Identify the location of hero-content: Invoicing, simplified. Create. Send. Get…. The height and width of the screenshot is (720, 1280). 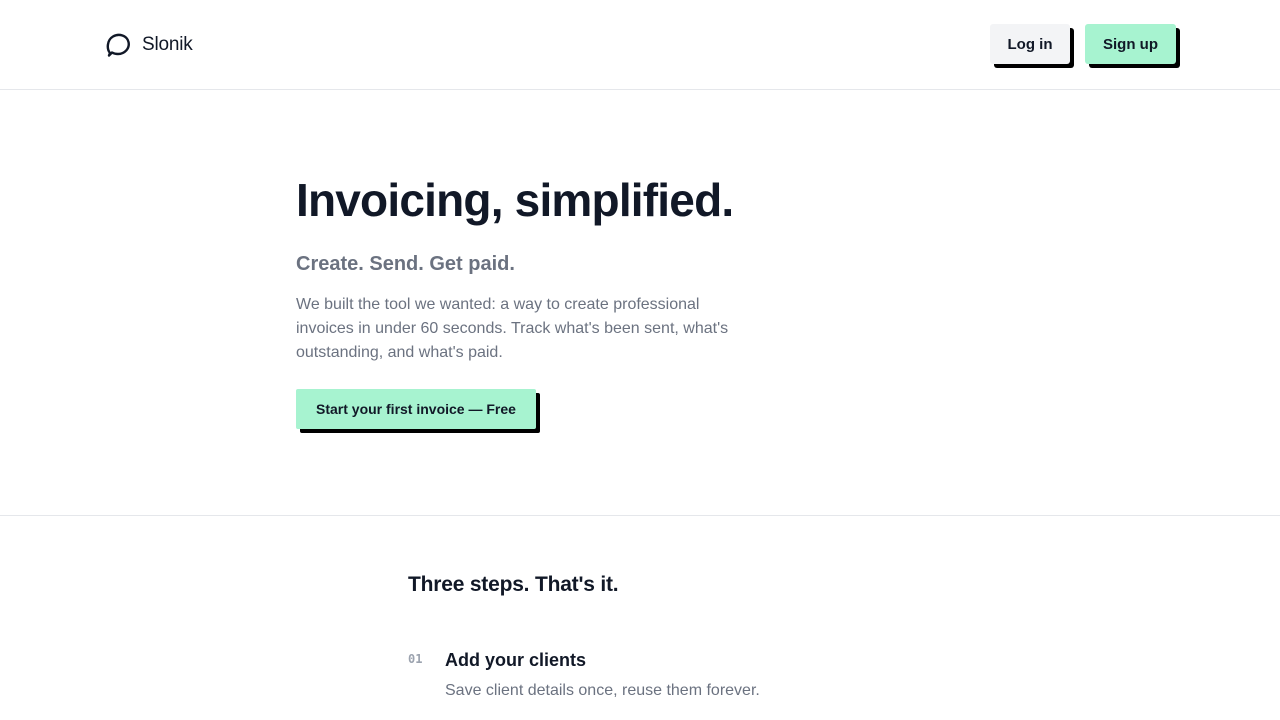
(526, 299).